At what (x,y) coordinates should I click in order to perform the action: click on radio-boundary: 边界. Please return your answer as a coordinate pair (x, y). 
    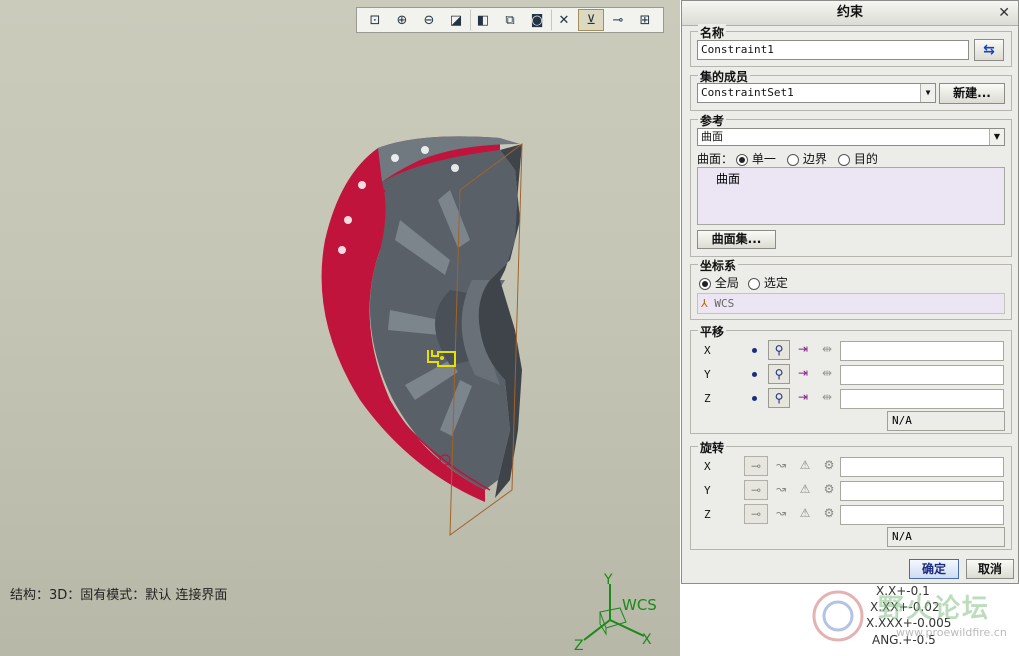
    Looking at the image, I should click on (807, 158).